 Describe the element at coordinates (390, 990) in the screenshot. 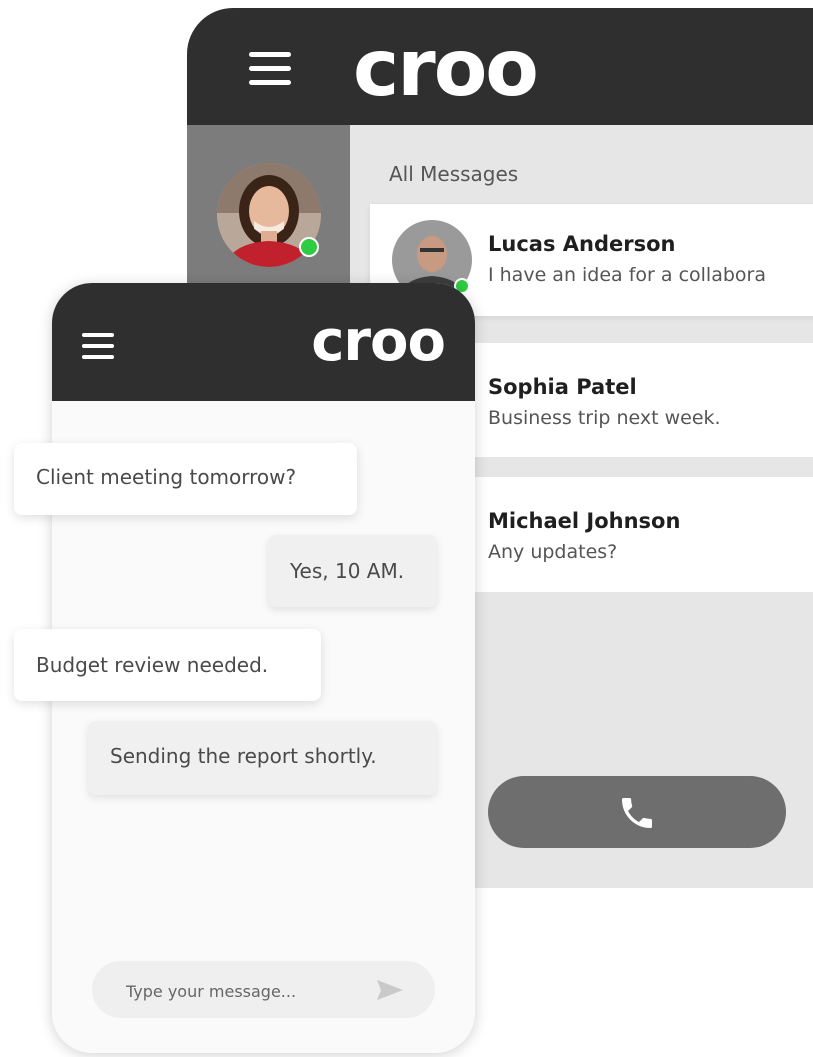

I see `send-icon` at that location.